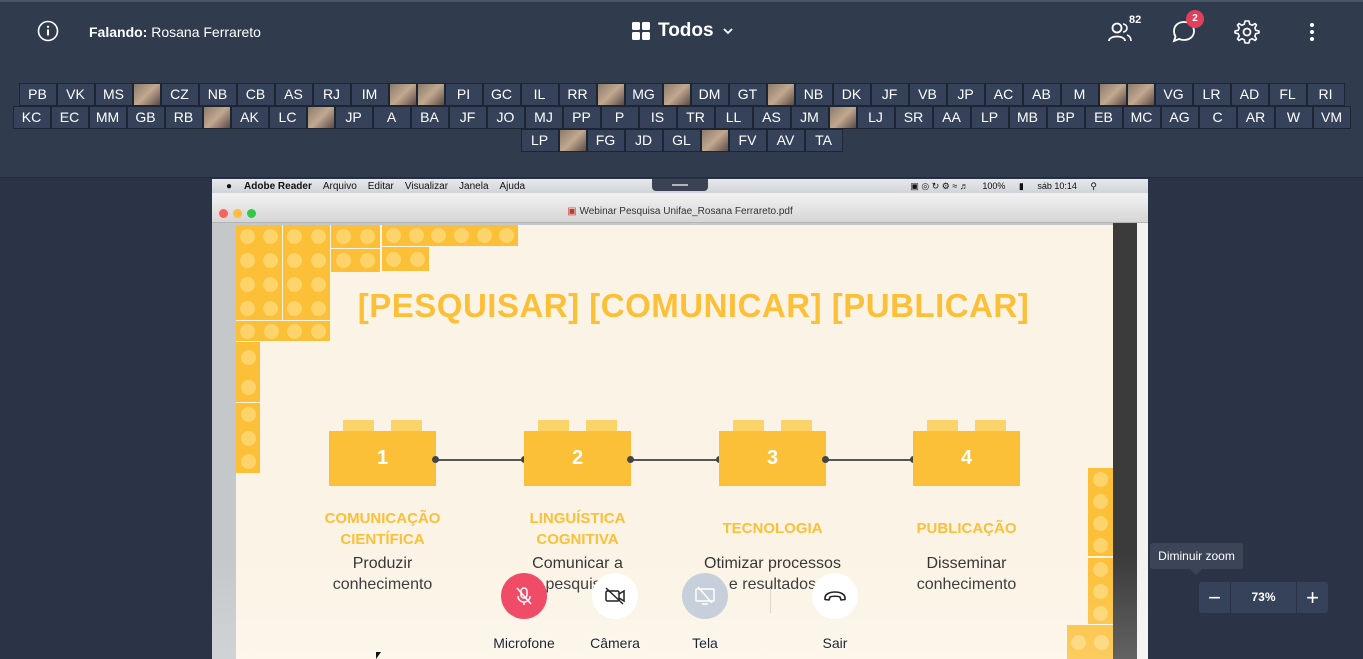  Describe the element at coordinates (581, 117) in the screenshot. I see `participant-tile: PP` at that location.